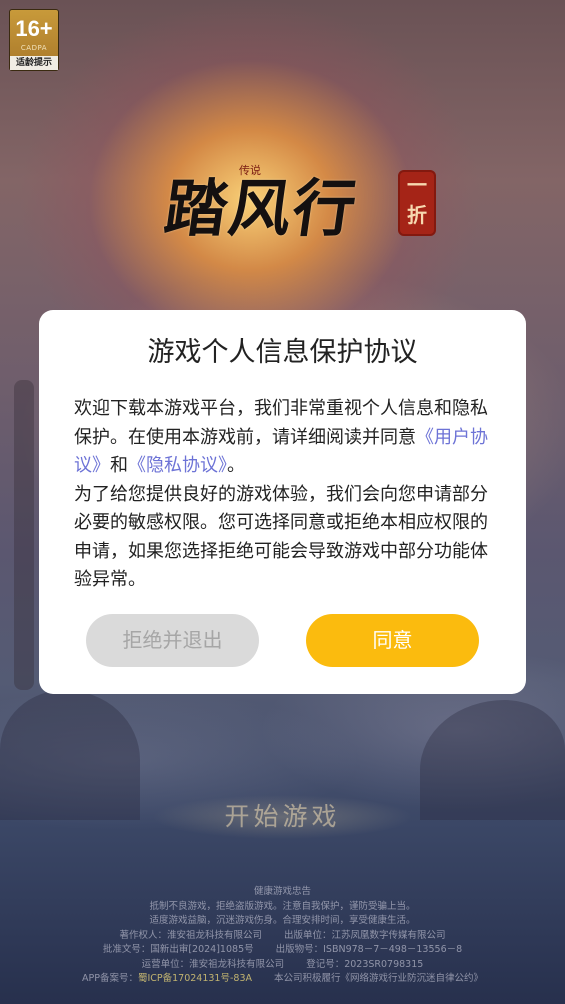 This screenshot has width=565, height=1004. What do you see at coordinates (492, 760) in the screenshot?
I see `background-mountain-right` at bounding box center [492, 760].